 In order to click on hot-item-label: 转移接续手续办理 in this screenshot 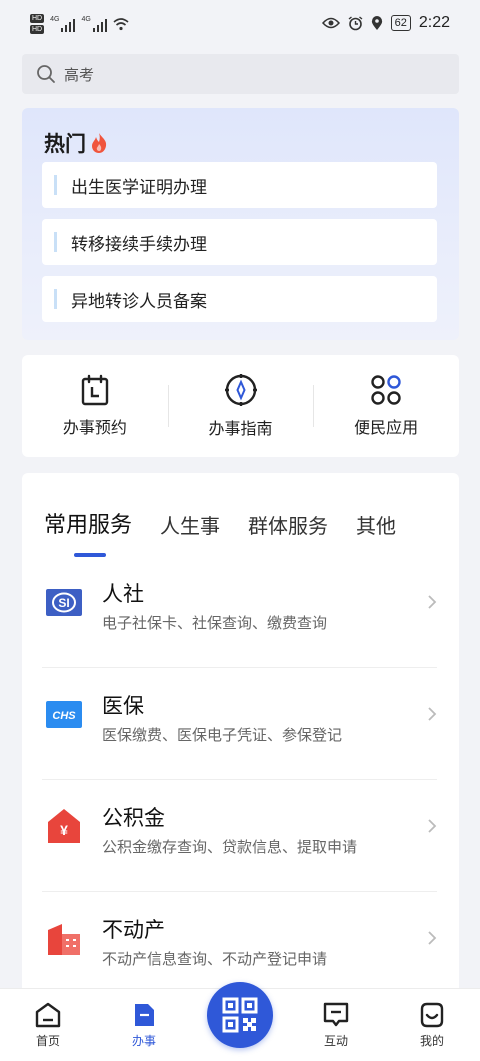, I will do `click(139, 244)`.